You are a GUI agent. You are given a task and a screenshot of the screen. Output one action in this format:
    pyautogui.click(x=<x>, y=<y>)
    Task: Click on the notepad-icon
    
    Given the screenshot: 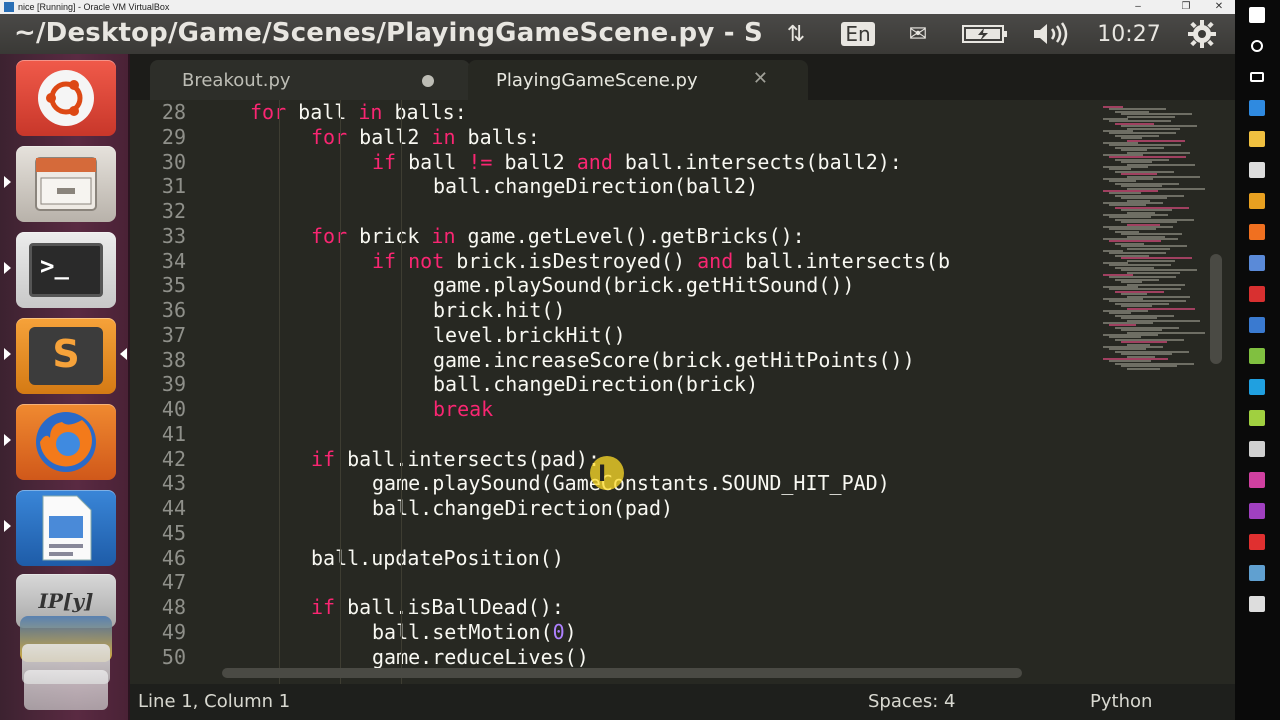 What is the action you would take?
    pyautogui.click(x=1257, y=418)
    